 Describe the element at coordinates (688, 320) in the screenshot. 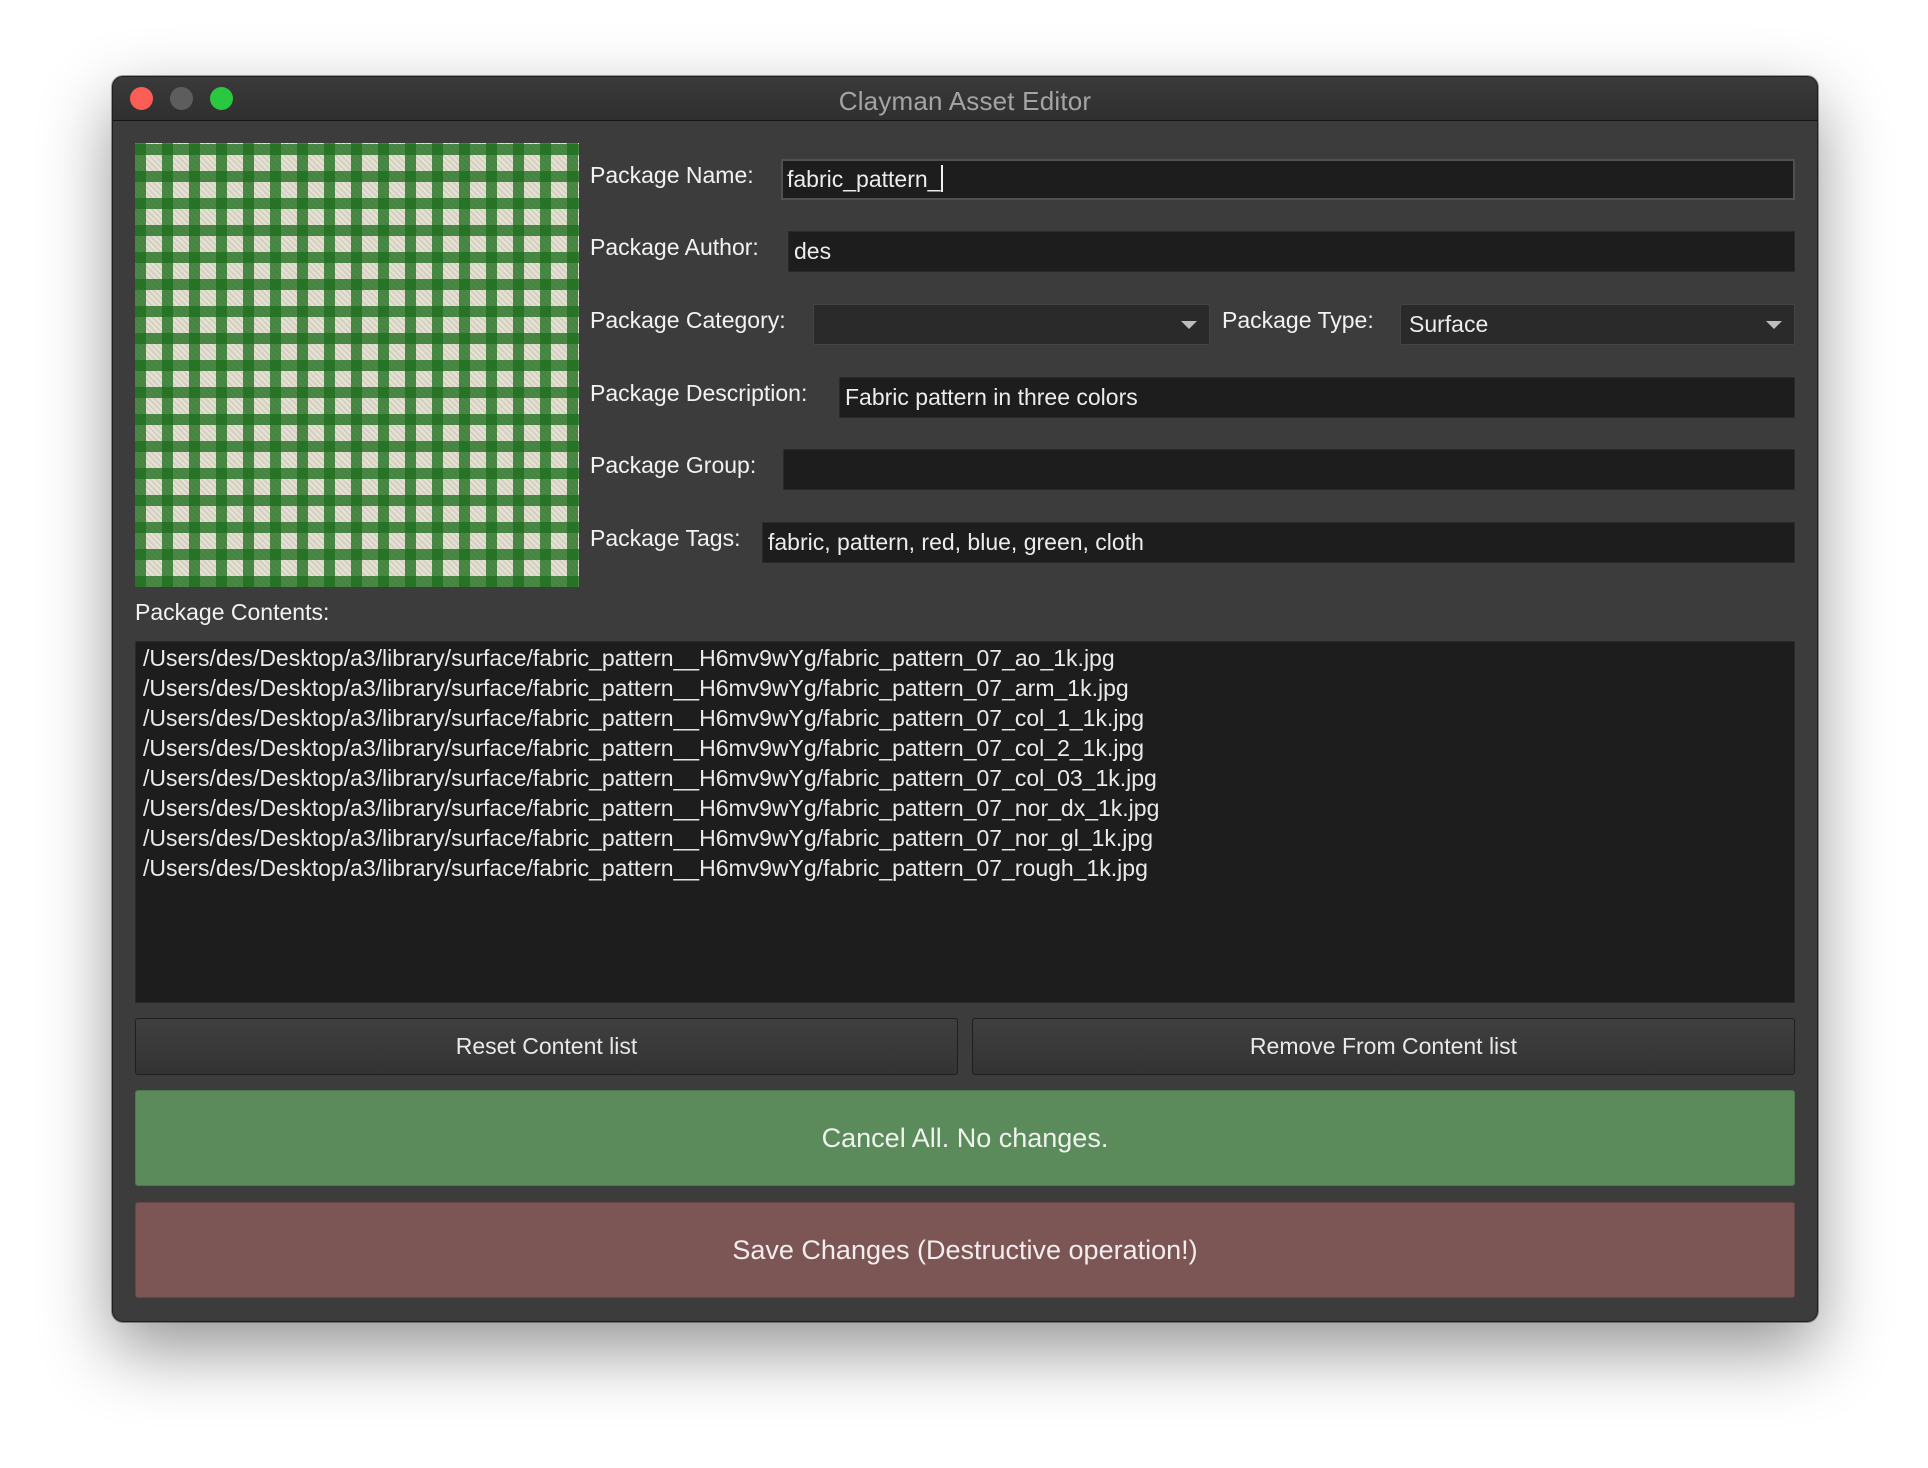

I see `package-category-label: Package Category:` at that location.